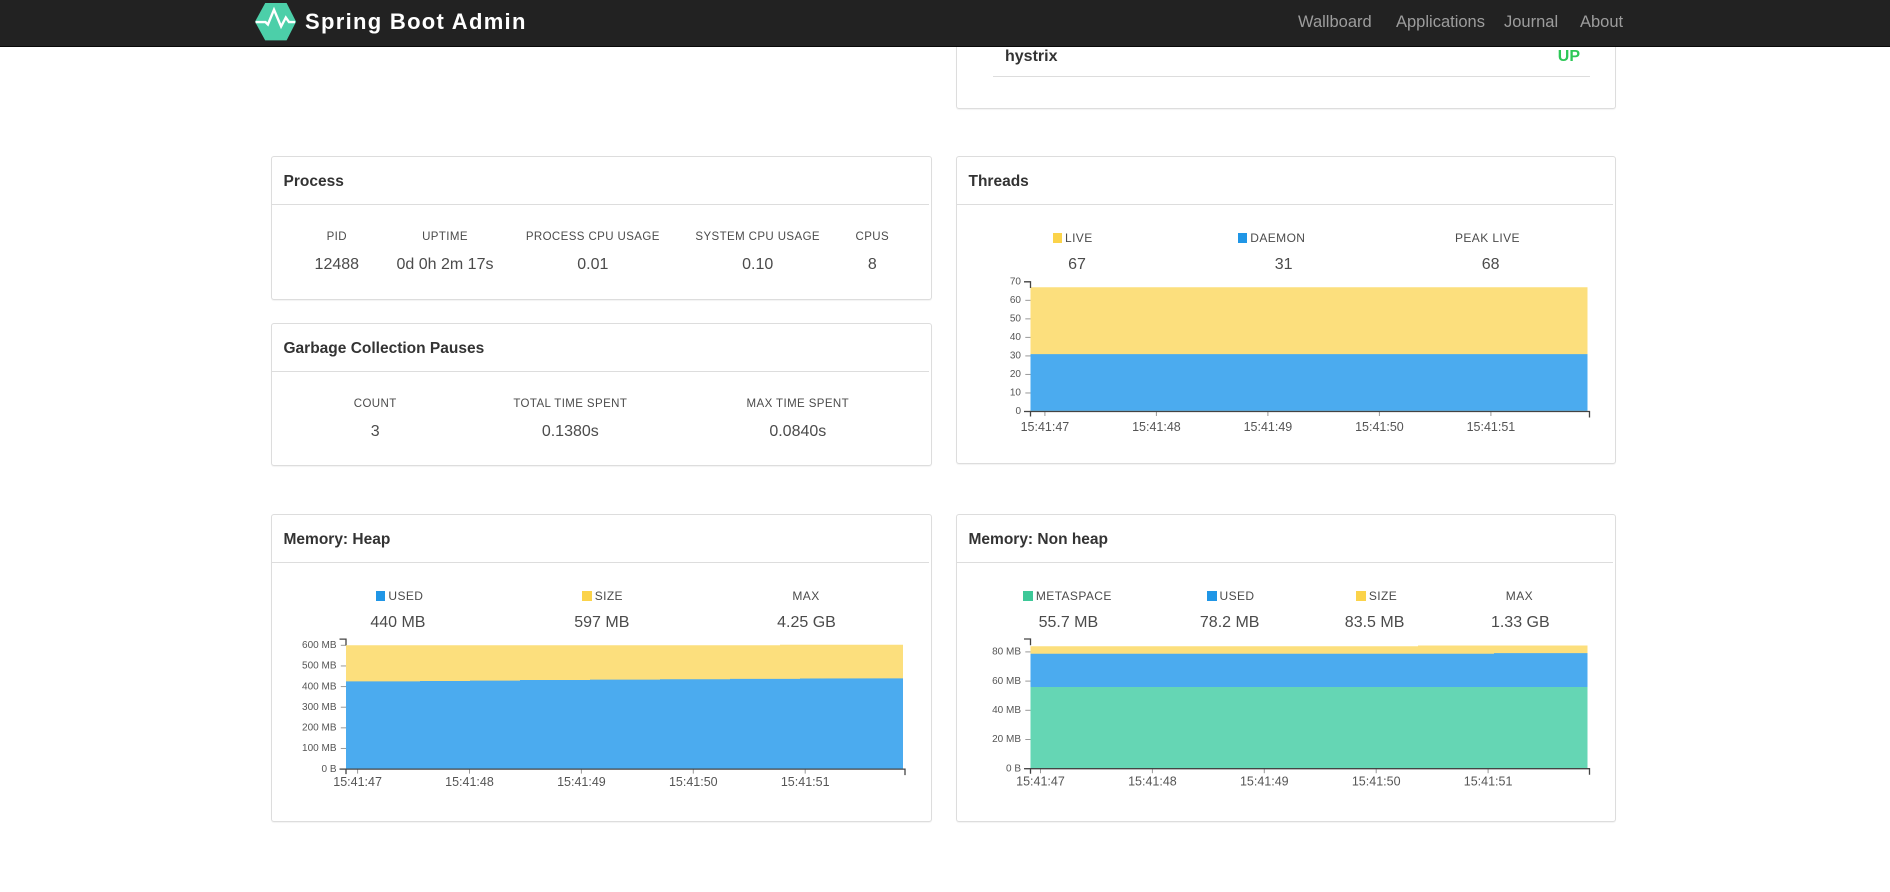  I want to click on svg-text: 600 MB, so click(319, 645).